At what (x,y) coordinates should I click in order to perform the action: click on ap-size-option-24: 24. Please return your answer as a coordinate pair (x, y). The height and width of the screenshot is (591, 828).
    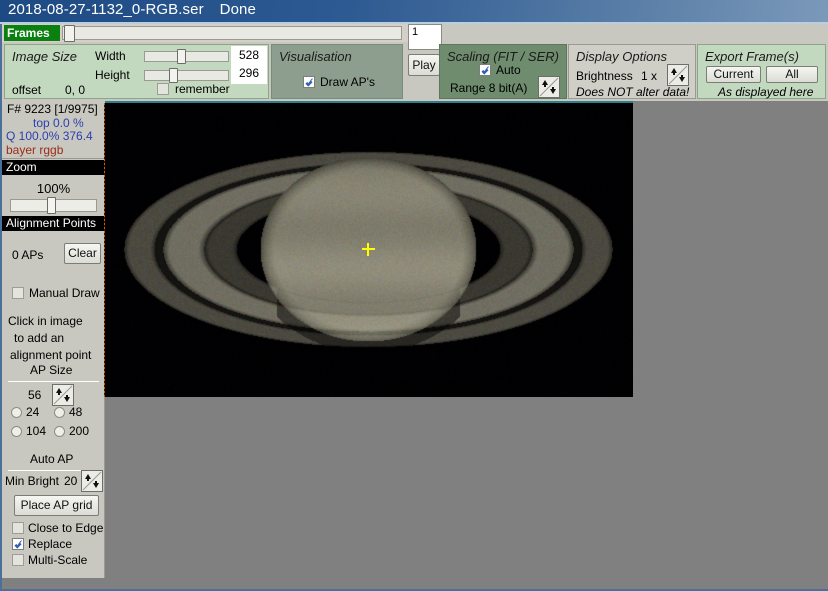
    Looking at the image, I should click on (33, 412).